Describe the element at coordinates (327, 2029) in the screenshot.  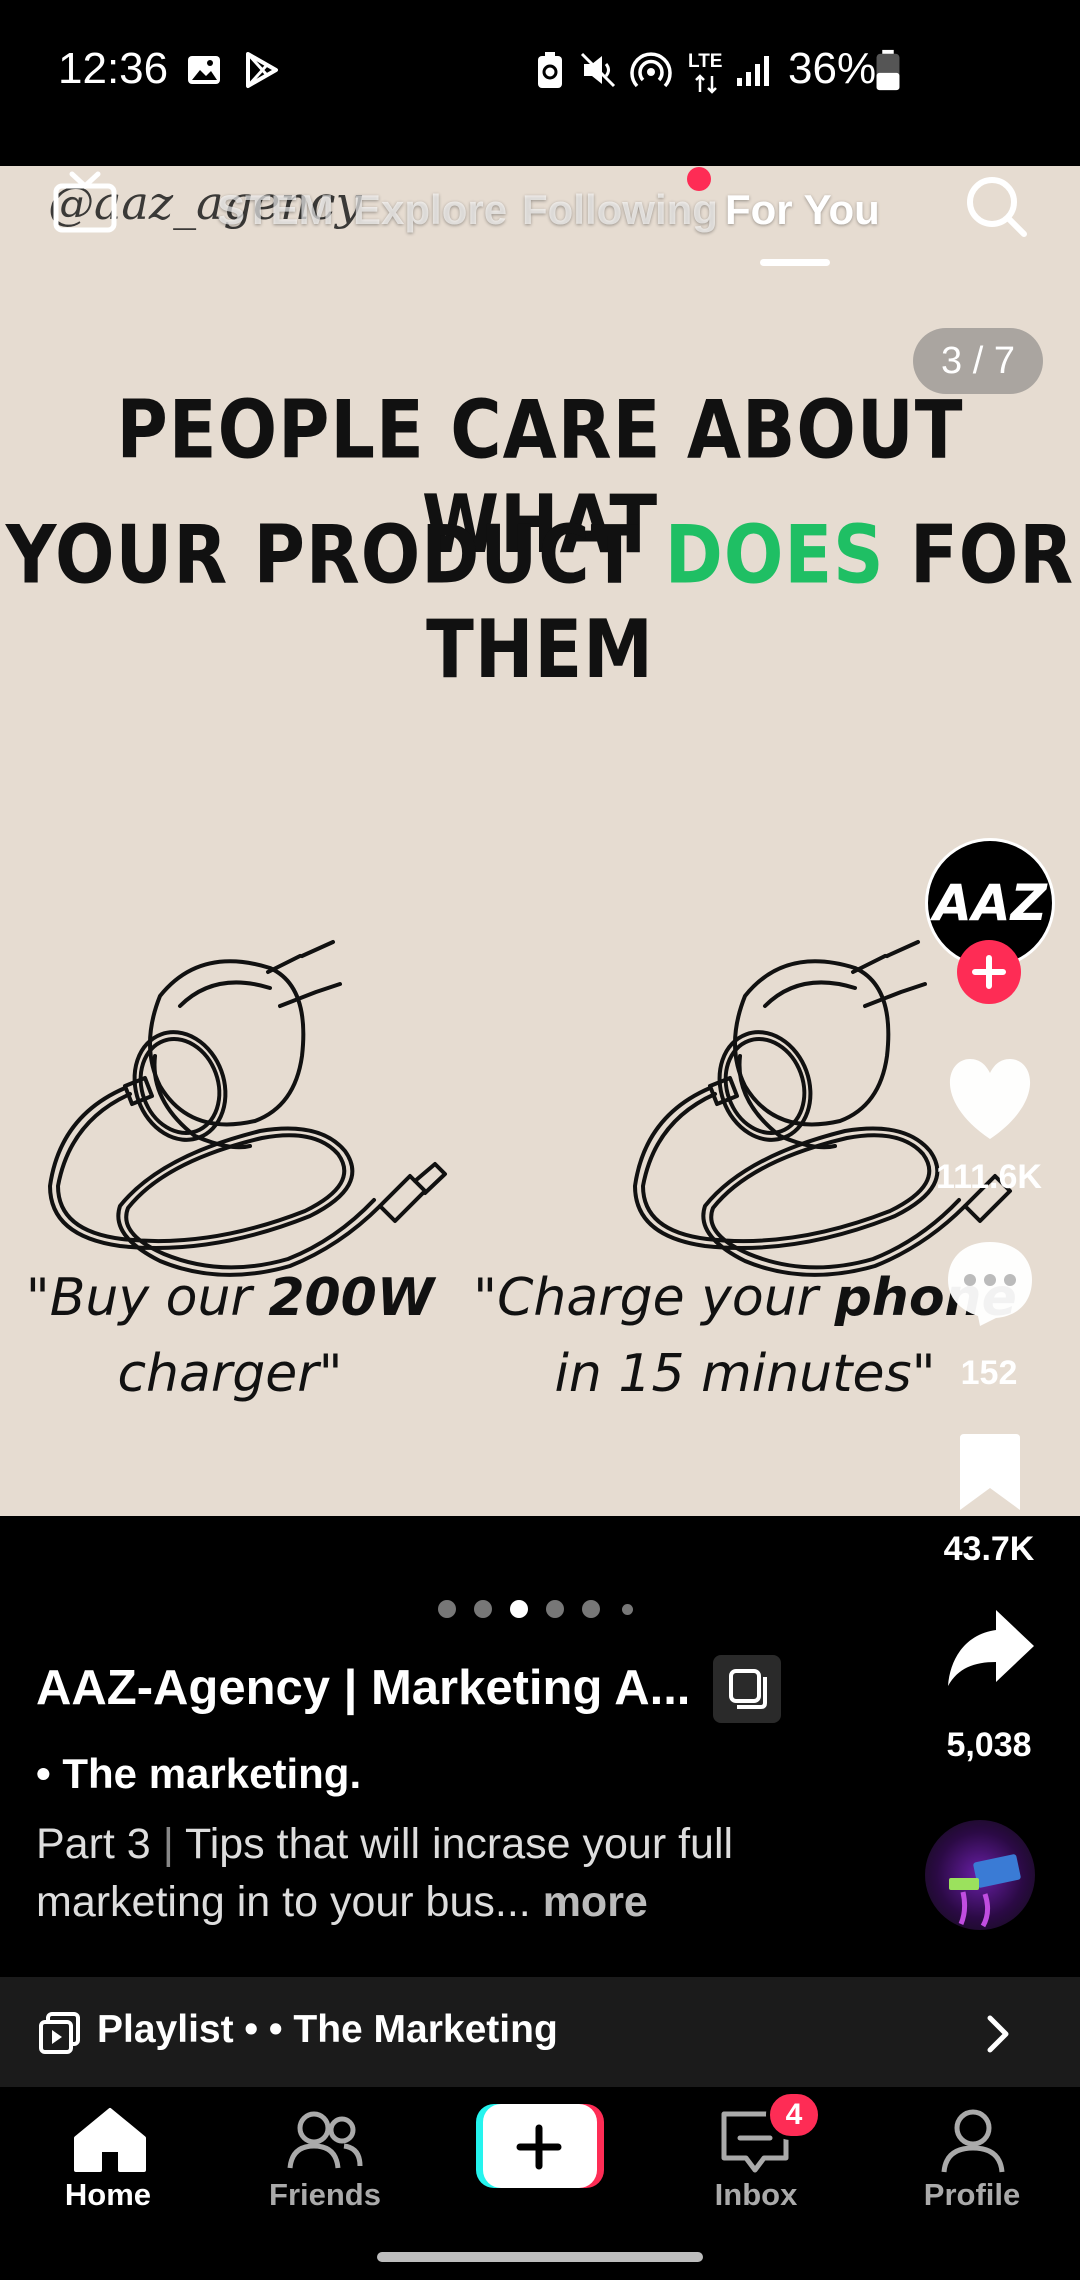
I see `playlist-label: Playlist • • The Marketing` at that location.